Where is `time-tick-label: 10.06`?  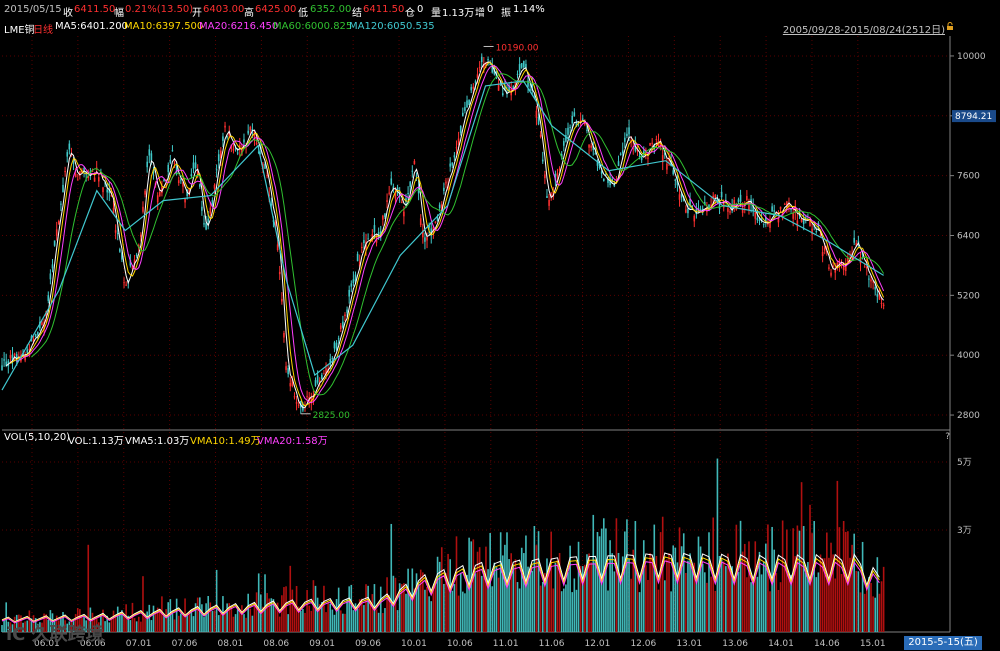
time-tick-label: 10.06 is located at coordinates (460, 644).